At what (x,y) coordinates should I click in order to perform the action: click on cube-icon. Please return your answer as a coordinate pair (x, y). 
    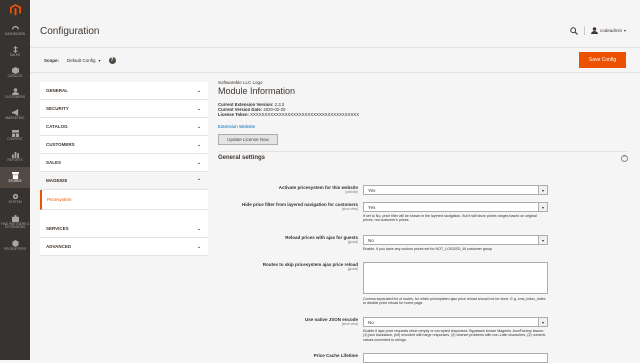
    Looking at the image, I should click on (15, 70).